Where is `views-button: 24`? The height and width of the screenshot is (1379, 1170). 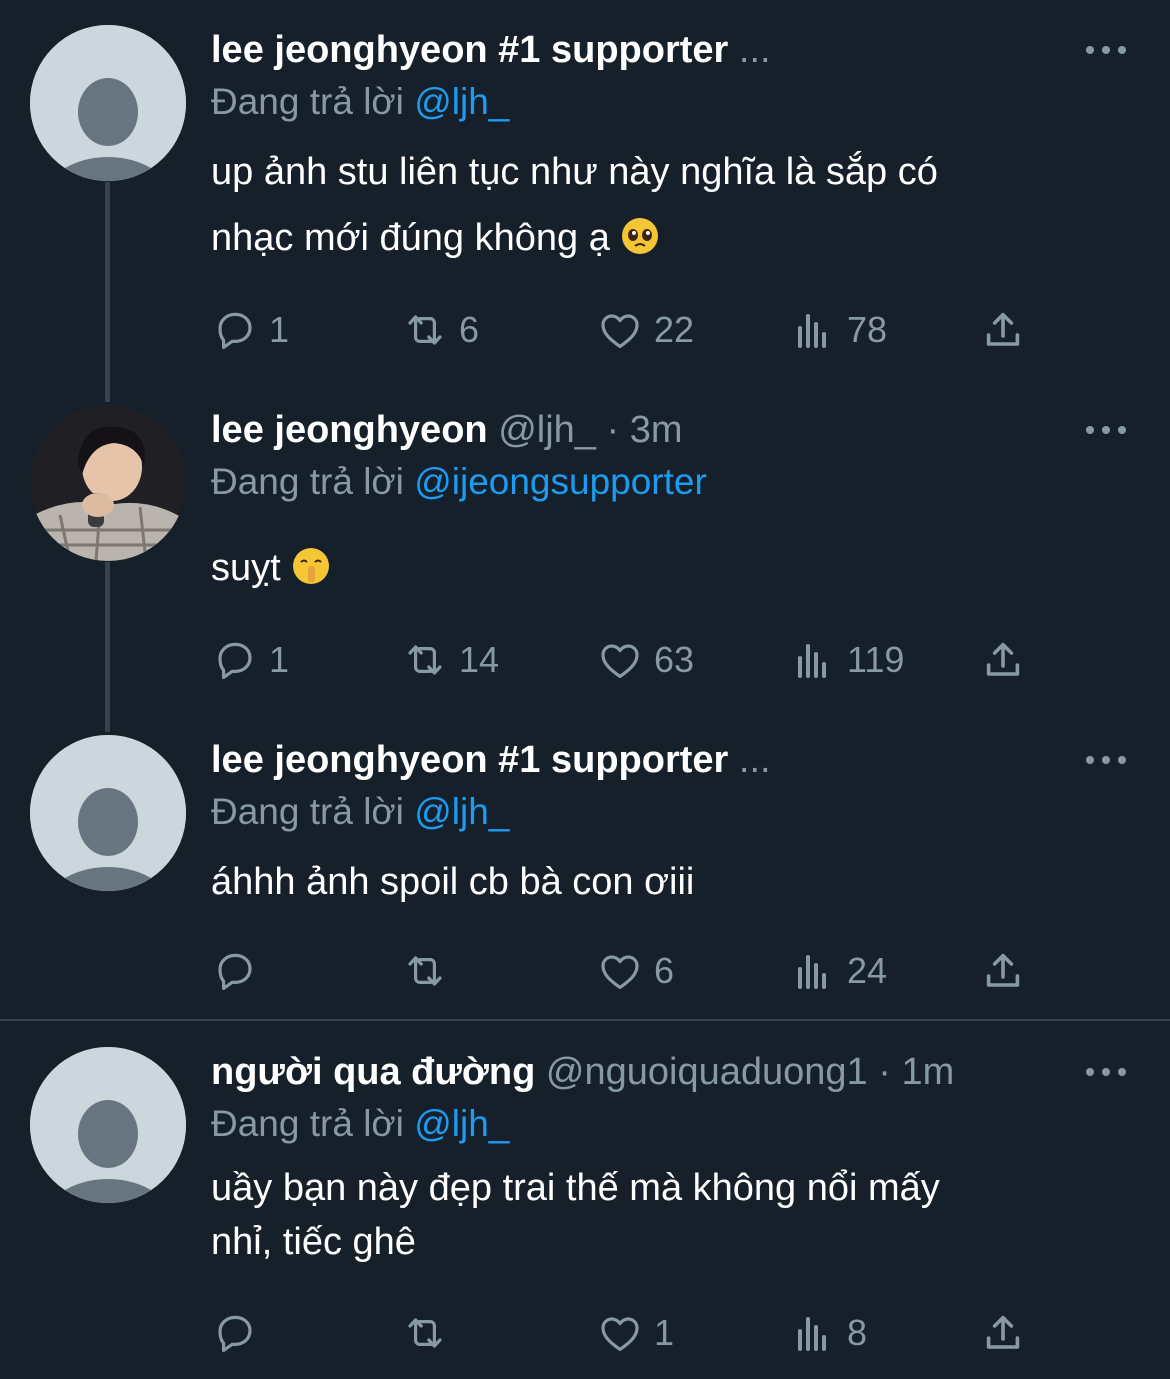 views-button: 24 is located at coordinates (838, 971).